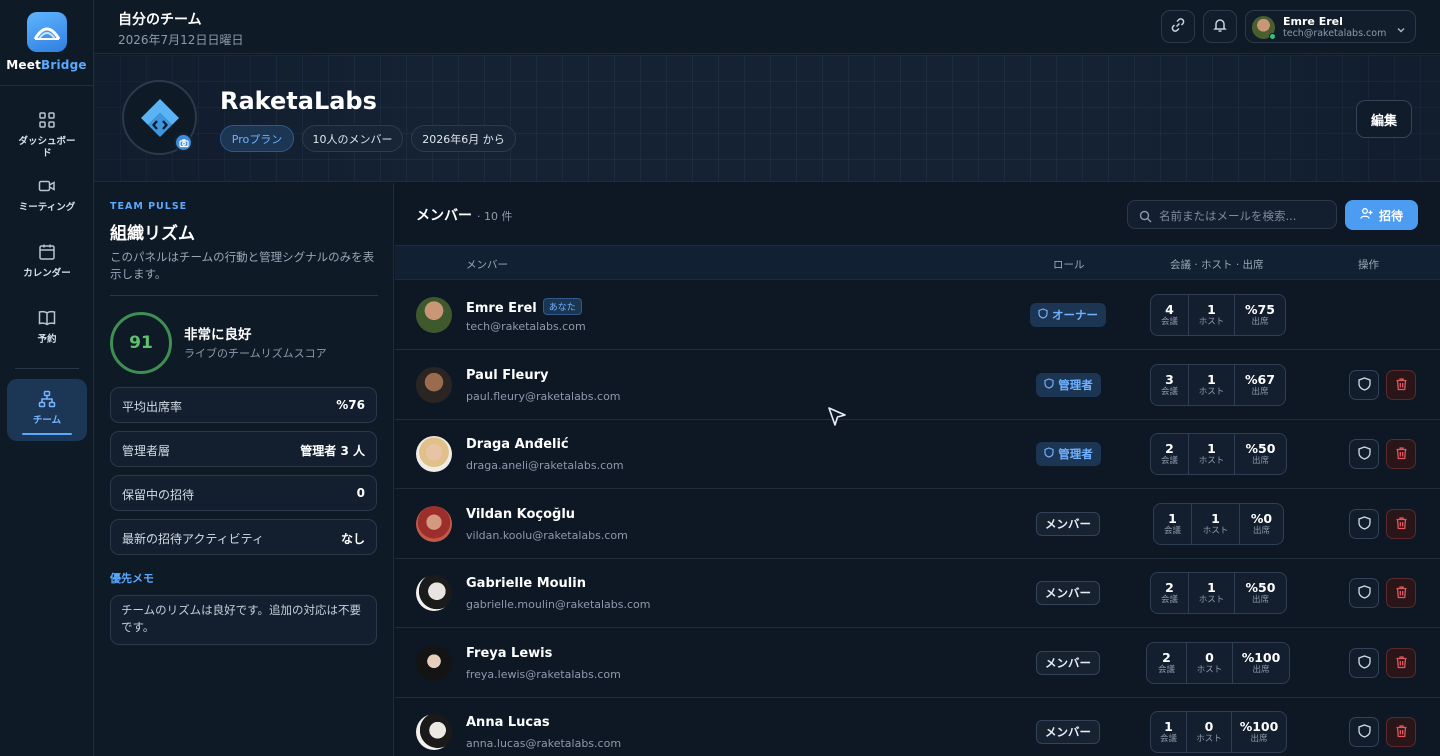  I want to click on meetings-count: 3, so click(1169, 379).